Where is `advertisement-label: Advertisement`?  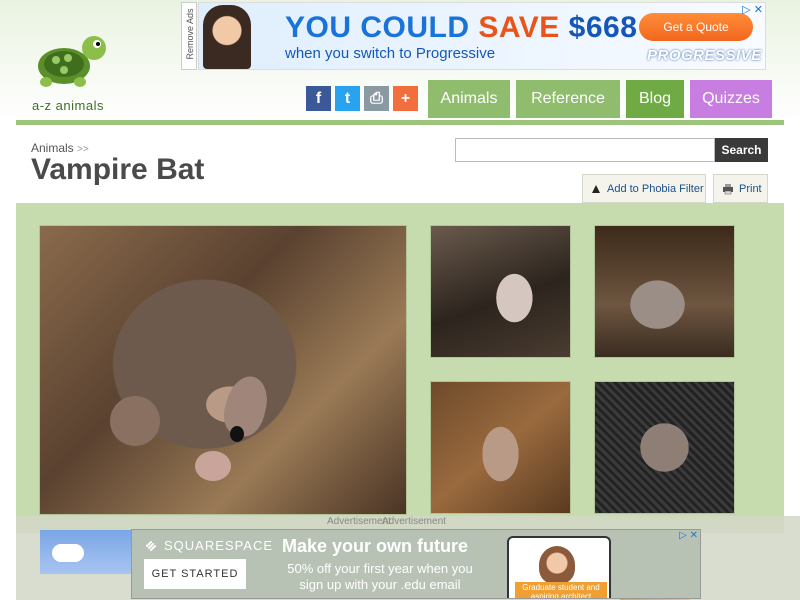 advertisement-label: Advertisement is located at coordinates (414, 521).